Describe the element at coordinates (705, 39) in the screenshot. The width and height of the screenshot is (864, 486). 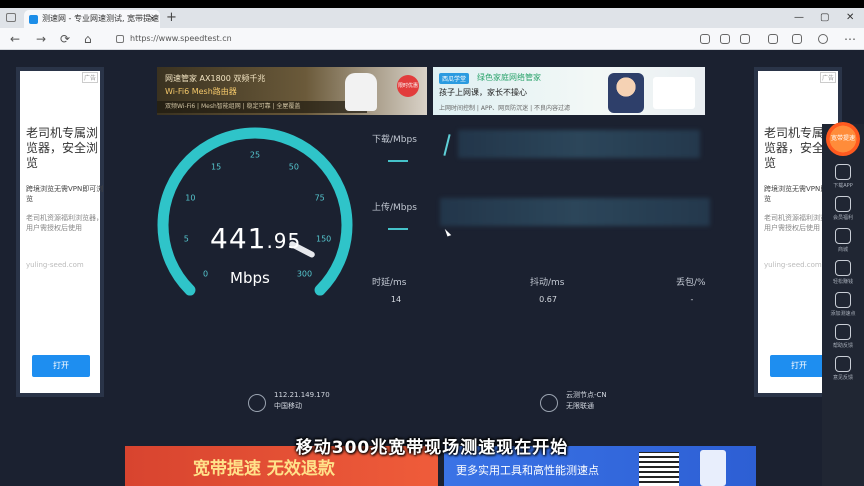
I see `location-icon` at that location.